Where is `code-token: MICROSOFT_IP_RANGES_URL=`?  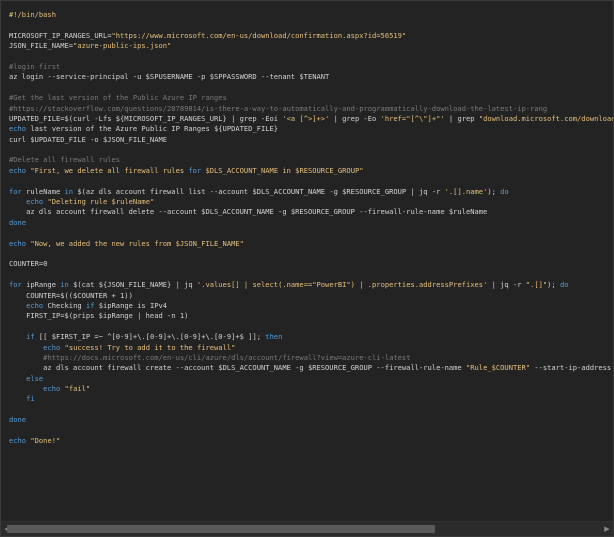 code-token: MICROSOFT_IP_RANGES_URL= is located at coordinates (60, 35).